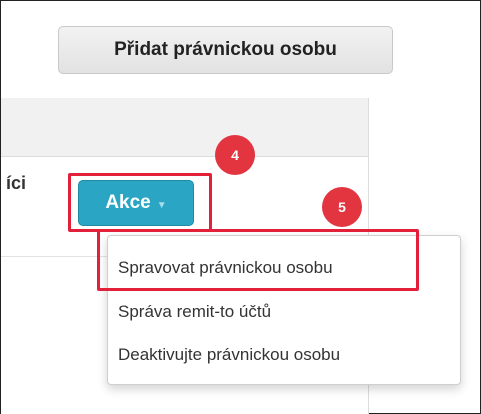 Image resolution: width=481 pixels, height=414 pixels. Describe the element at coordinates (184, 127) in the screenshot. I see `table-header-row` at that location.